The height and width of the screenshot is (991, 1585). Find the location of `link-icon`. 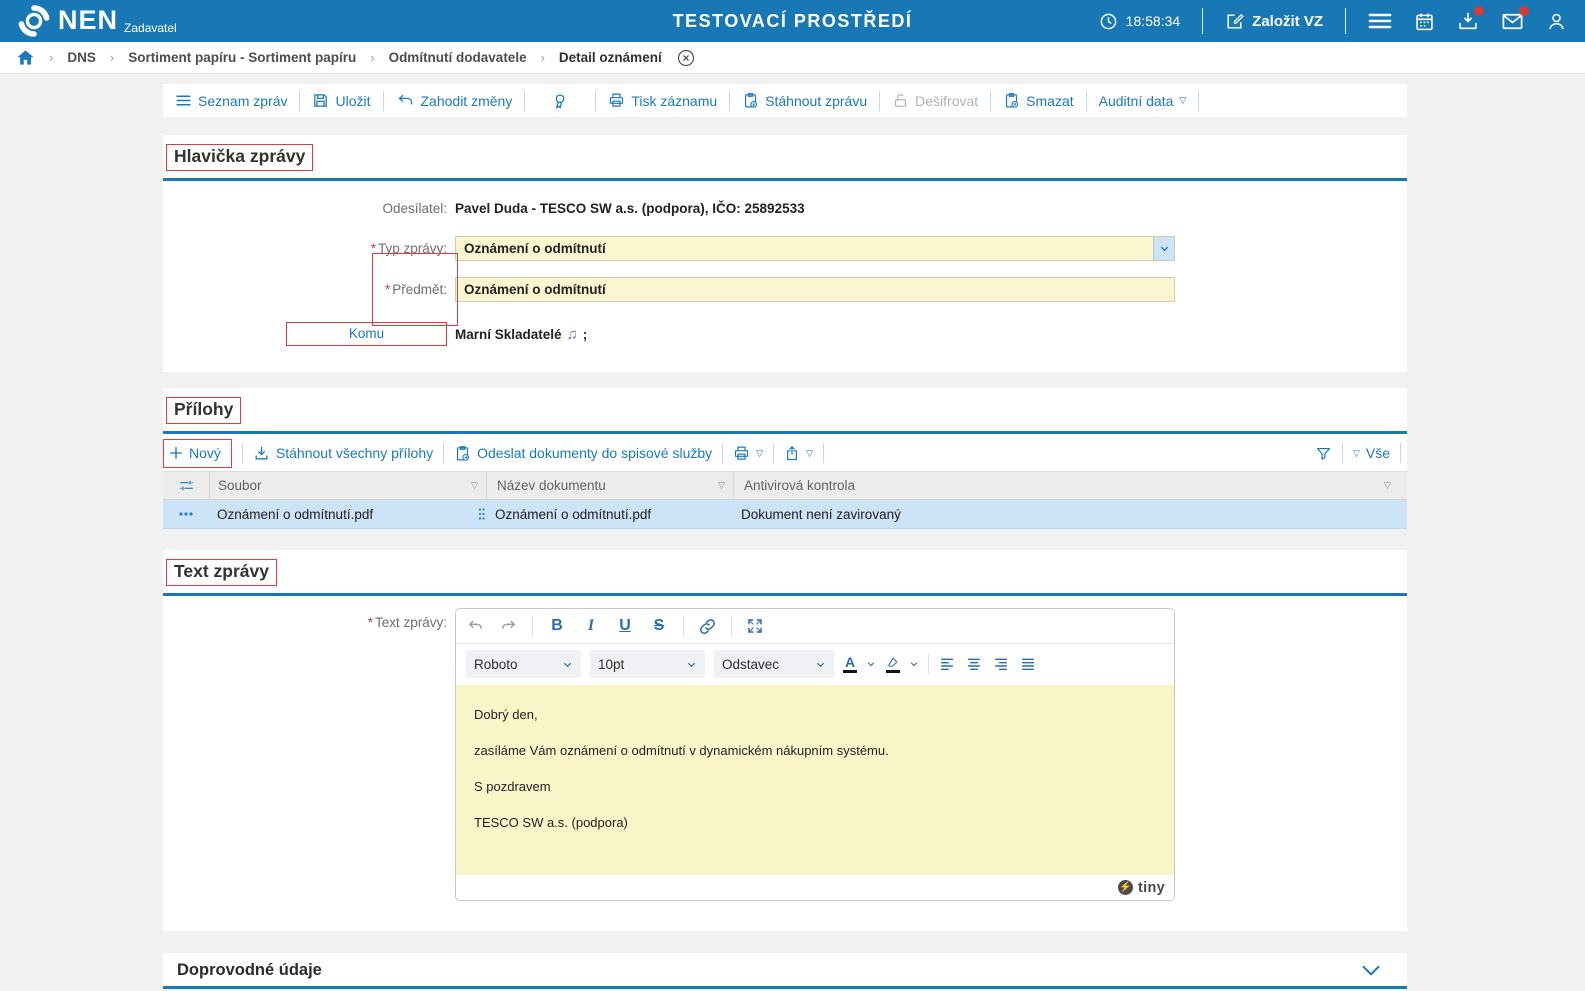

link-icon is located at coordinates (707, 626).